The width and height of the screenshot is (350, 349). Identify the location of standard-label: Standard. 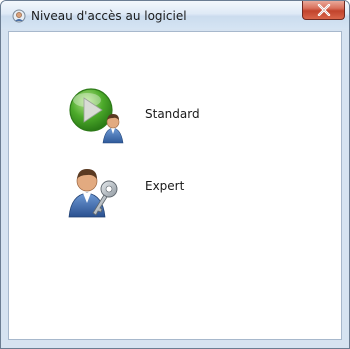
(172, 114).